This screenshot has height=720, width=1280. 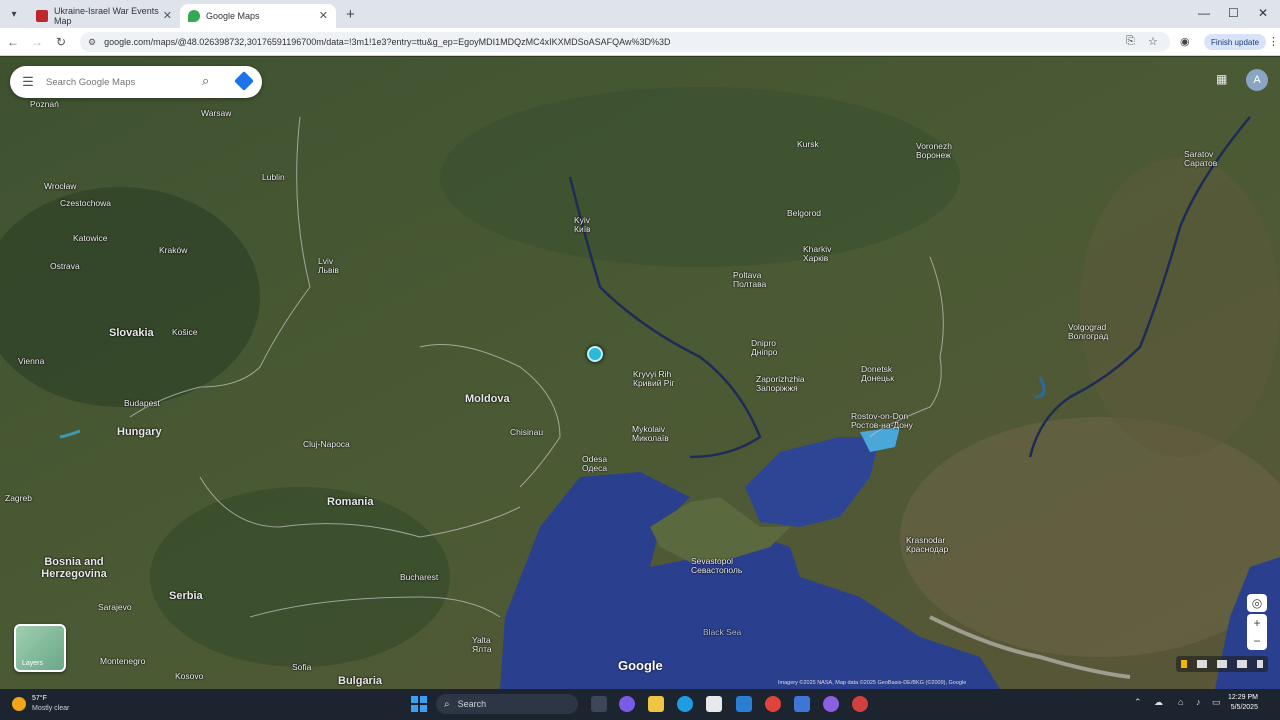 I want to click on traffic-thumb-icon, so click(x=1242, y=664).